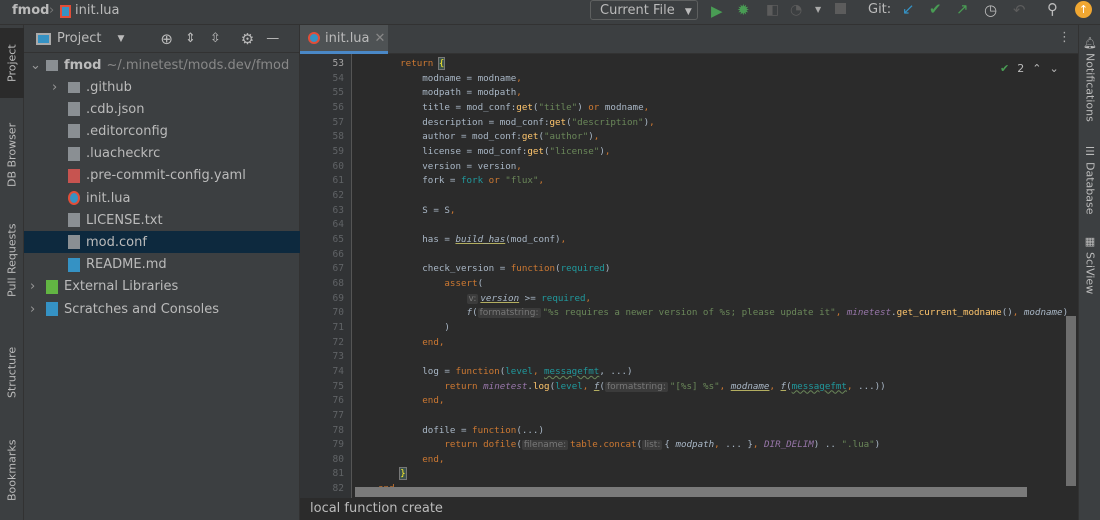 The image size is (1100, 520). What do you see at coordinates (1052, 9) in the screenshot?
I see `search-icon: ⚲` at bounding box center [1052, 9].